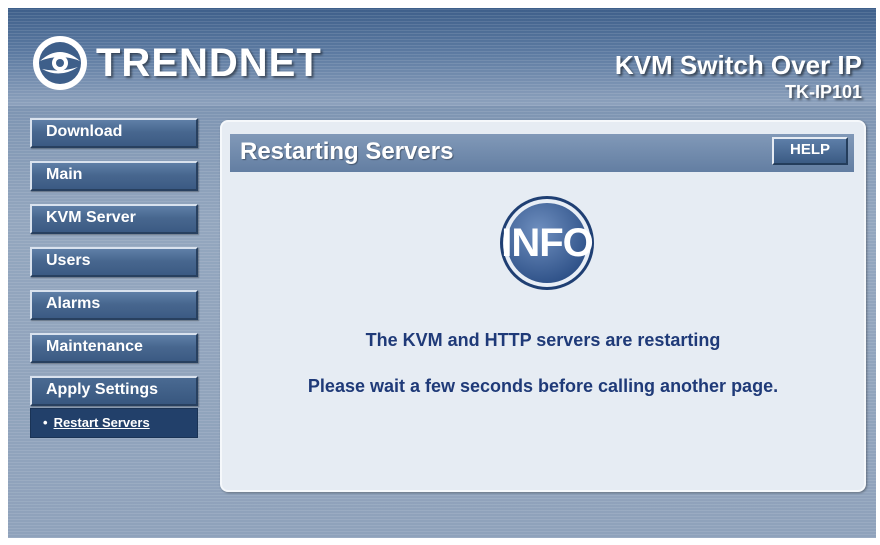 The height and width of the screenshot is (545, 880). Describe the element at coordinates (542, 153) in the screenshot. I see `panel-header: Restarting Servers HELP` at that location.